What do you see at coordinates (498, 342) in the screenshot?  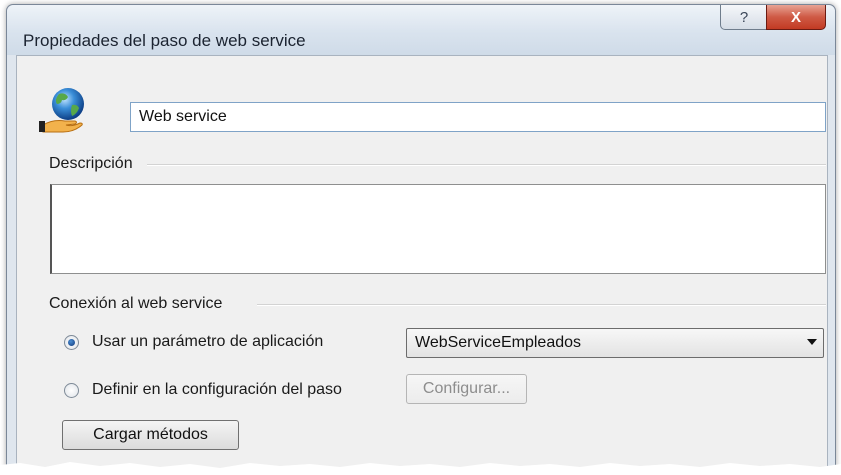 I see `app-parameter-selected-value: WebServiceEmpleados` at bounding box center [498, 342].